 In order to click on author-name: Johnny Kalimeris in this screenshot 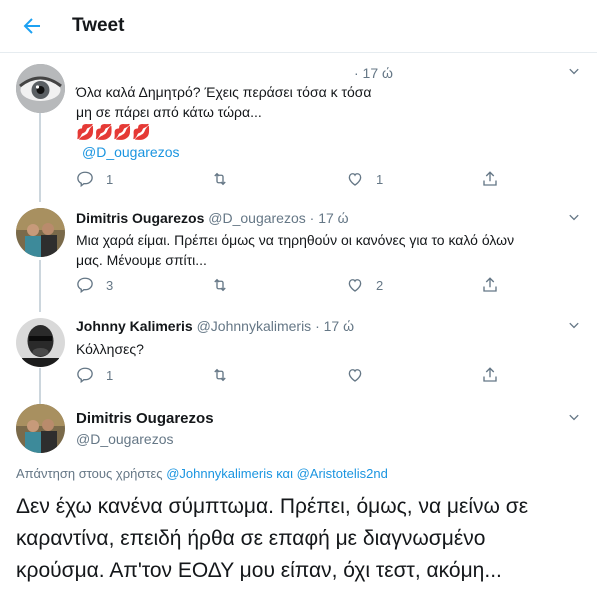, I will do `click(134, 326)`.